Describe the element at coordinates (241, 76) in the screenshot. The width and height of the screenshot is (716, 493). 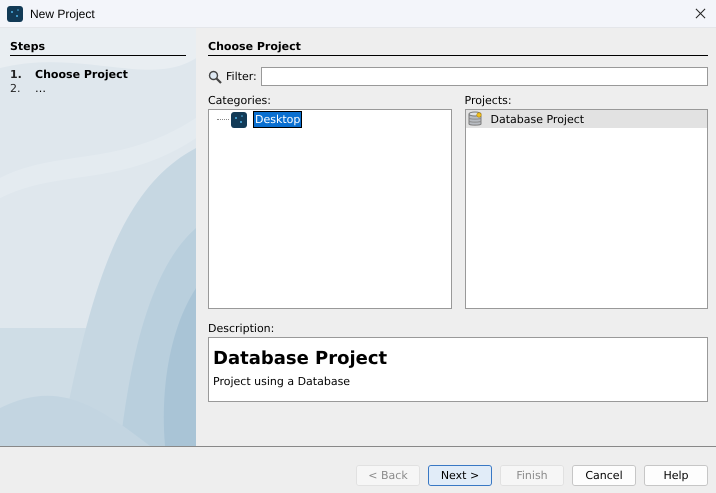
I see `filter-label: Filter:` at that location.